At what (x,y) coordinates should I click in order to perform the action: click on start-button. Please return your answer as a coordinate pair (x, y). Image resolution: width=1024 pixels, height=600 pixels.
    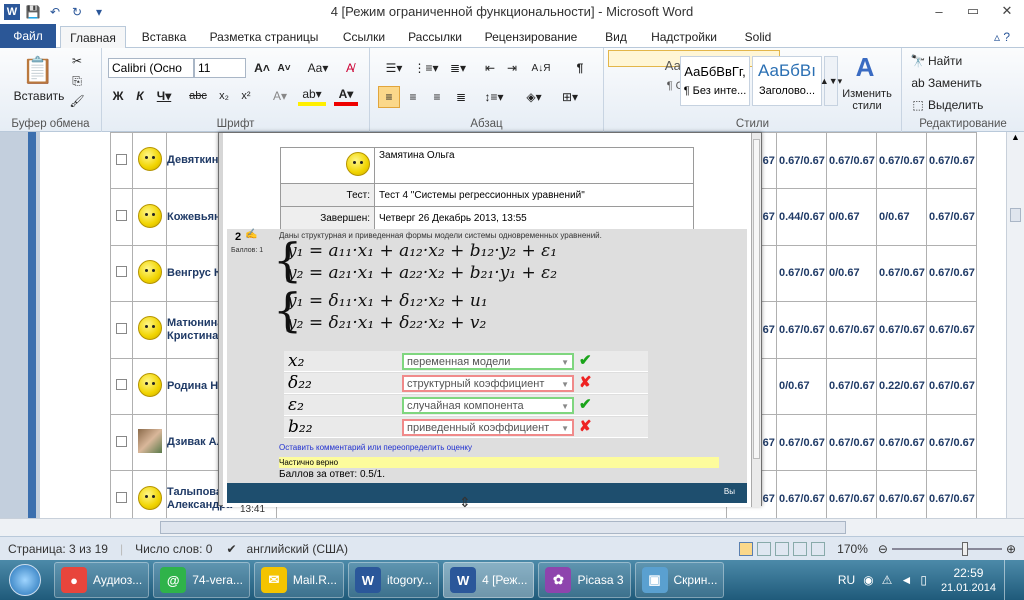
    Looking at the image, I should click on (25, 580).